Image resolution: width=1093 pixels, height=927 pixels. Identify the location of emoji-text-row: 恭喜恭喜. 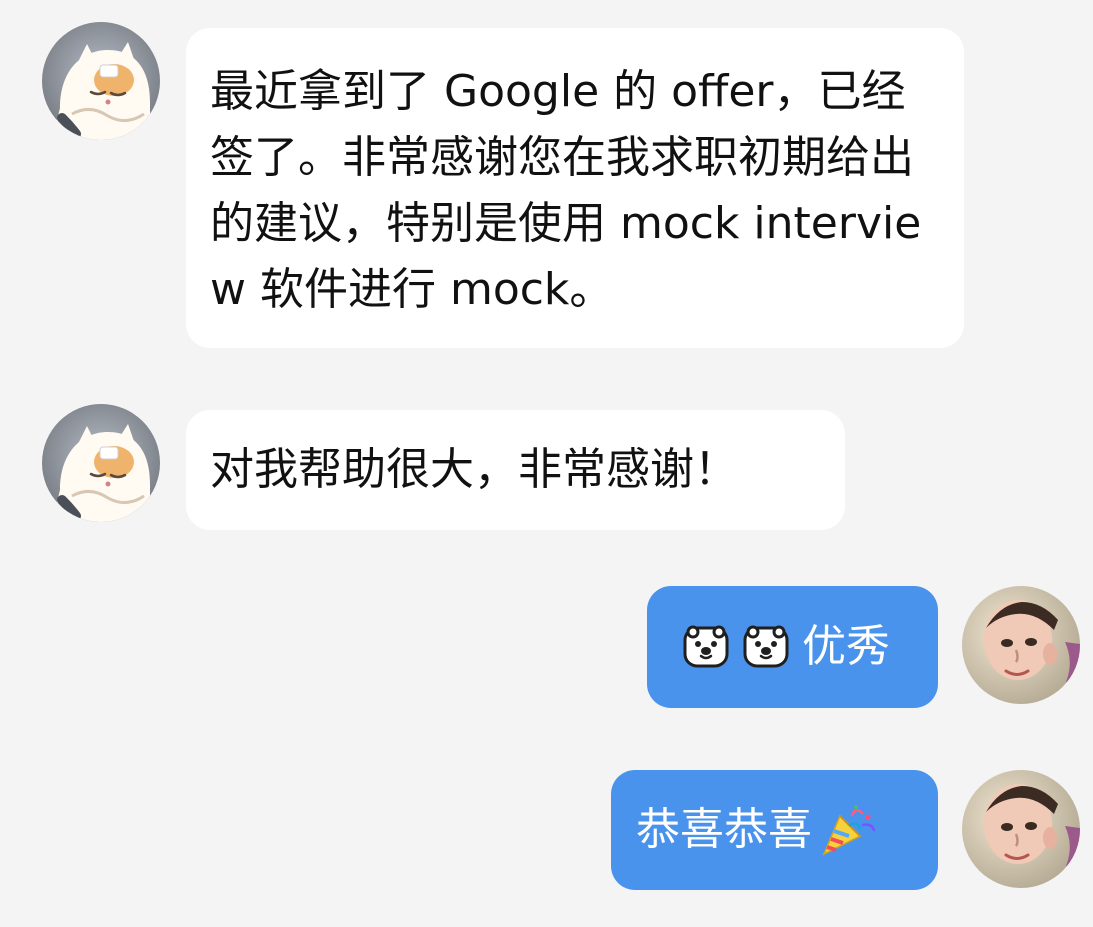
(773, 830).